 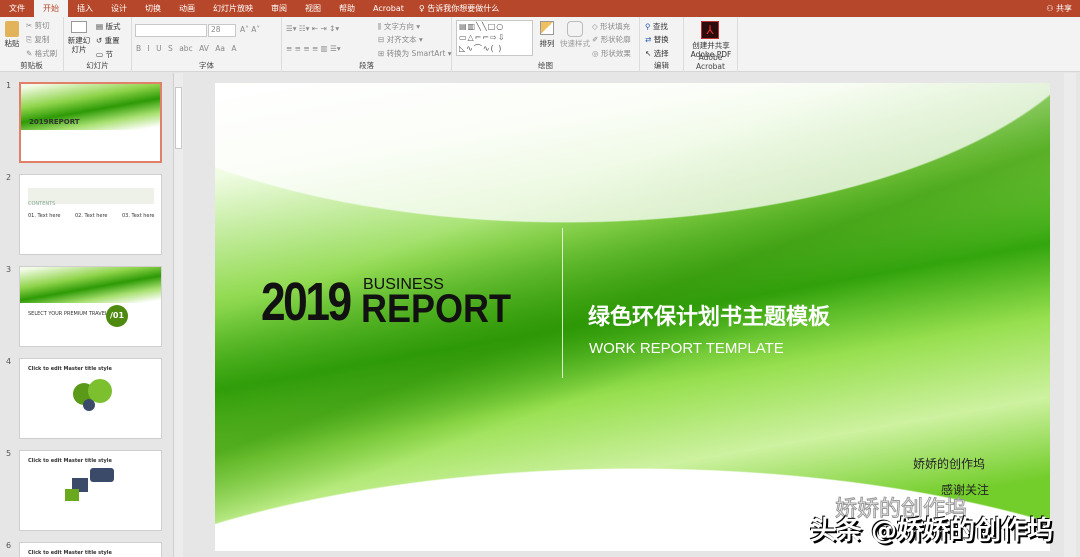 What do you see at coordinates (171, 30) in the screenshot?
I see `font-name-input` at bounding box center [171, 30].